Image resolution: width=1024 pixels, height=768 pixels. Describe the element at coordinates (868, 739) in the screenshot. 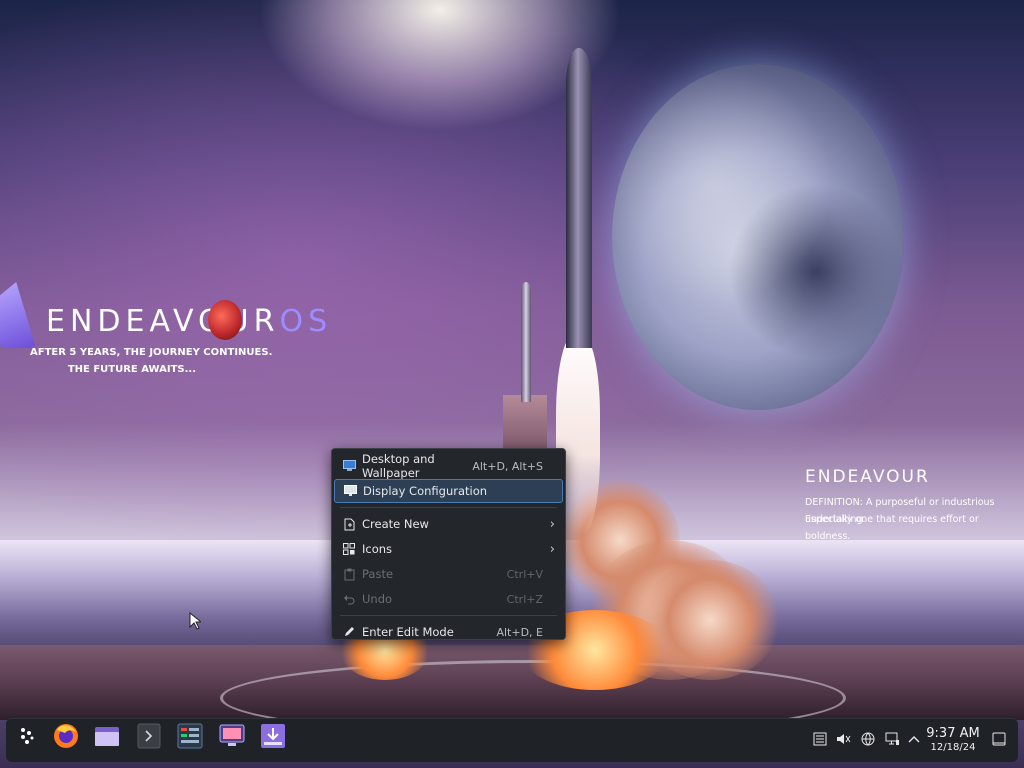

I see `network-icon` at that location.